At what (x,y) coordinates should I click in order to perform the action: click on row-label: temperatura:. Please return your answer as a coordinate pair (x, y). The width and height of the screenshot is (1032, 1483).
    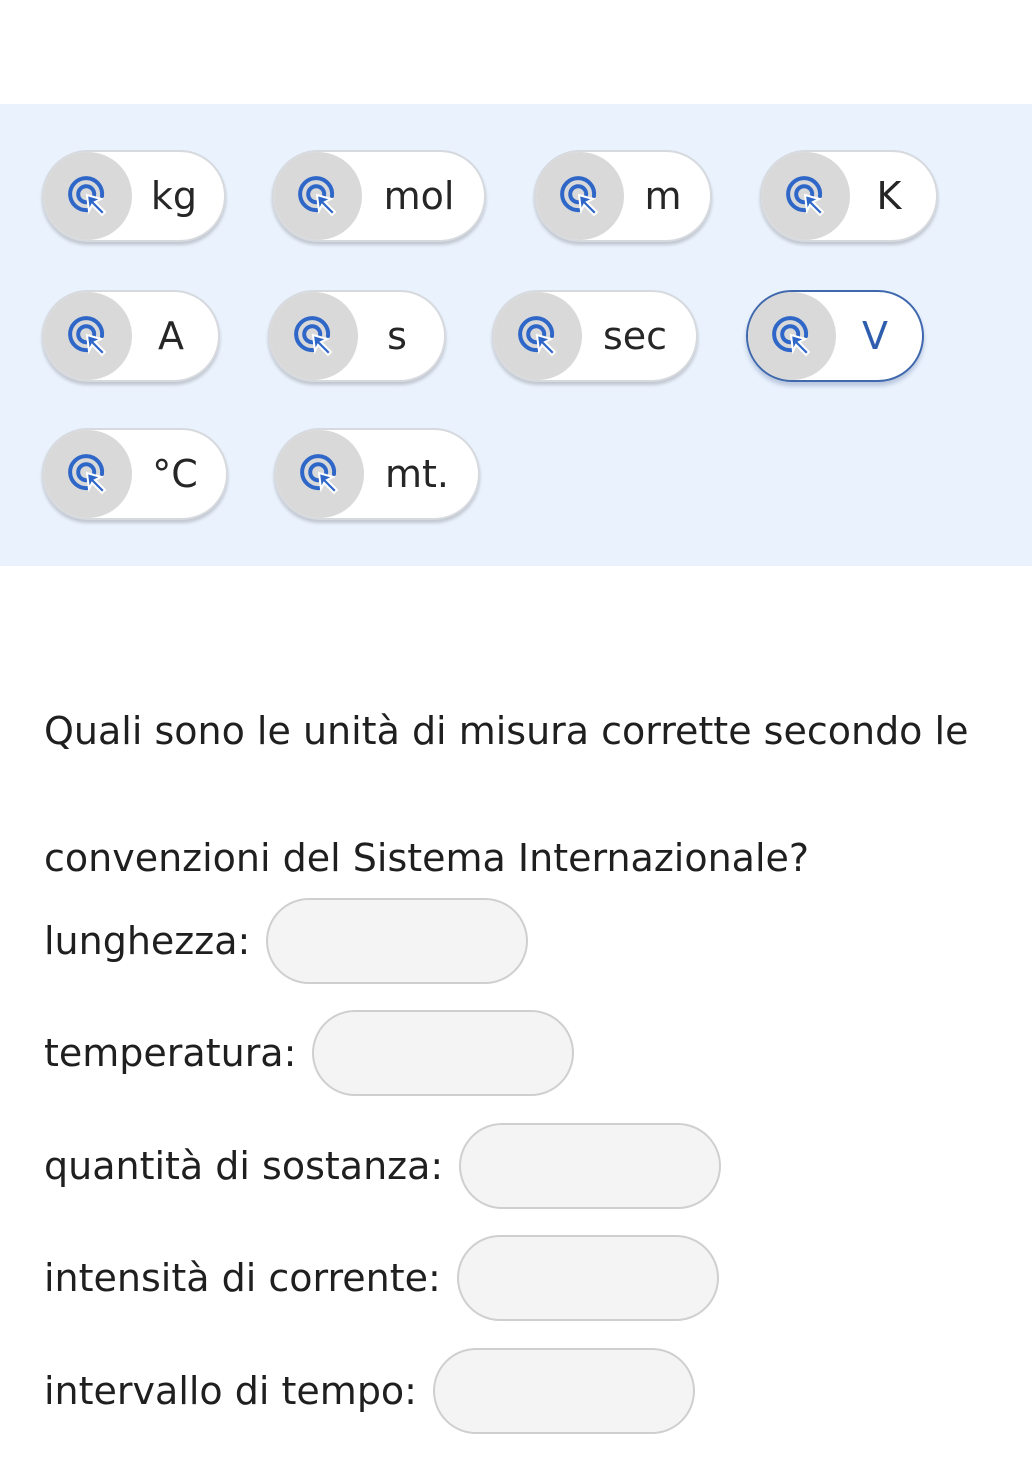
    Looking at the image, I should click on (170, 1053).